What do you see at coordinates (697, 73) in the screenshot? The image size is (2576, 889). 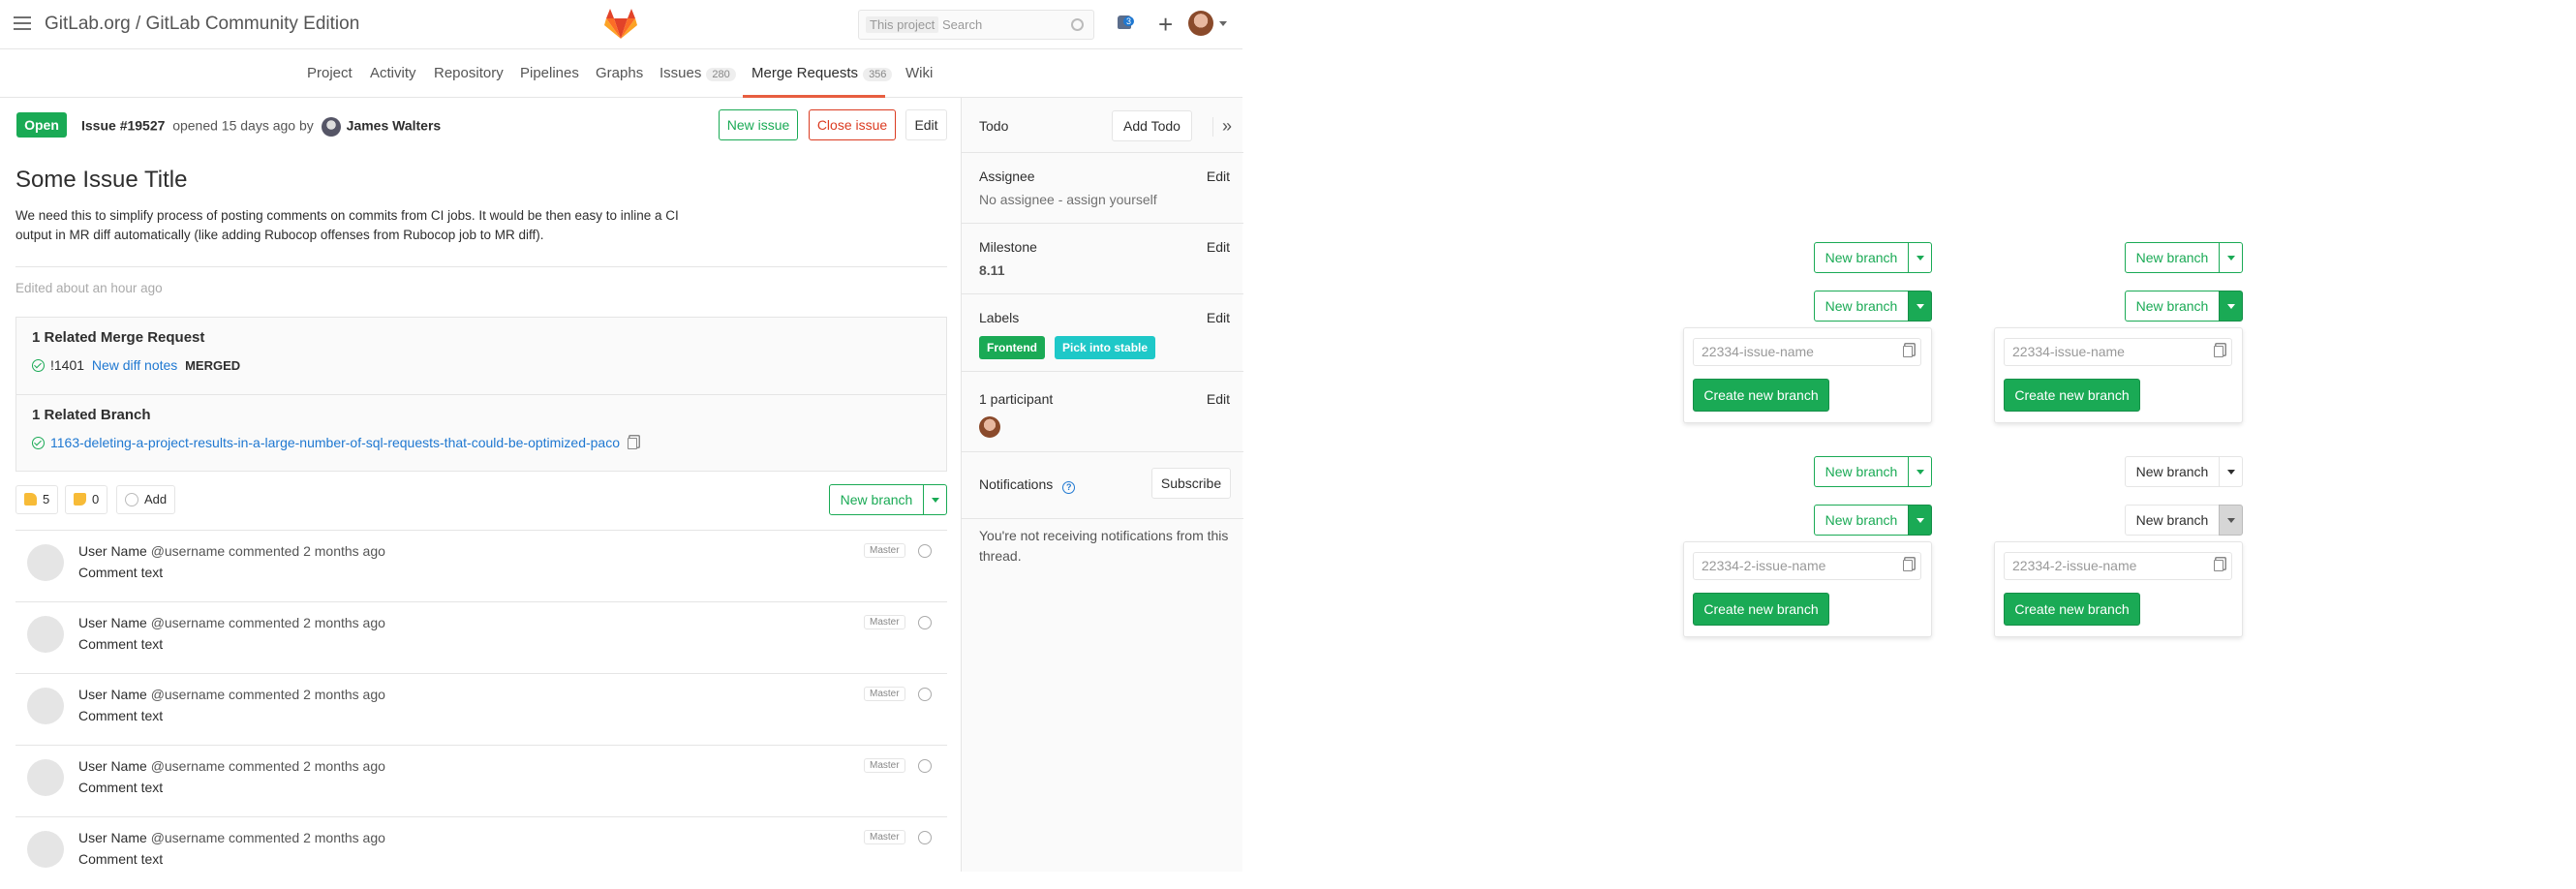 I see `tab-issues: Issues 280` at bounding box center [697, 73].